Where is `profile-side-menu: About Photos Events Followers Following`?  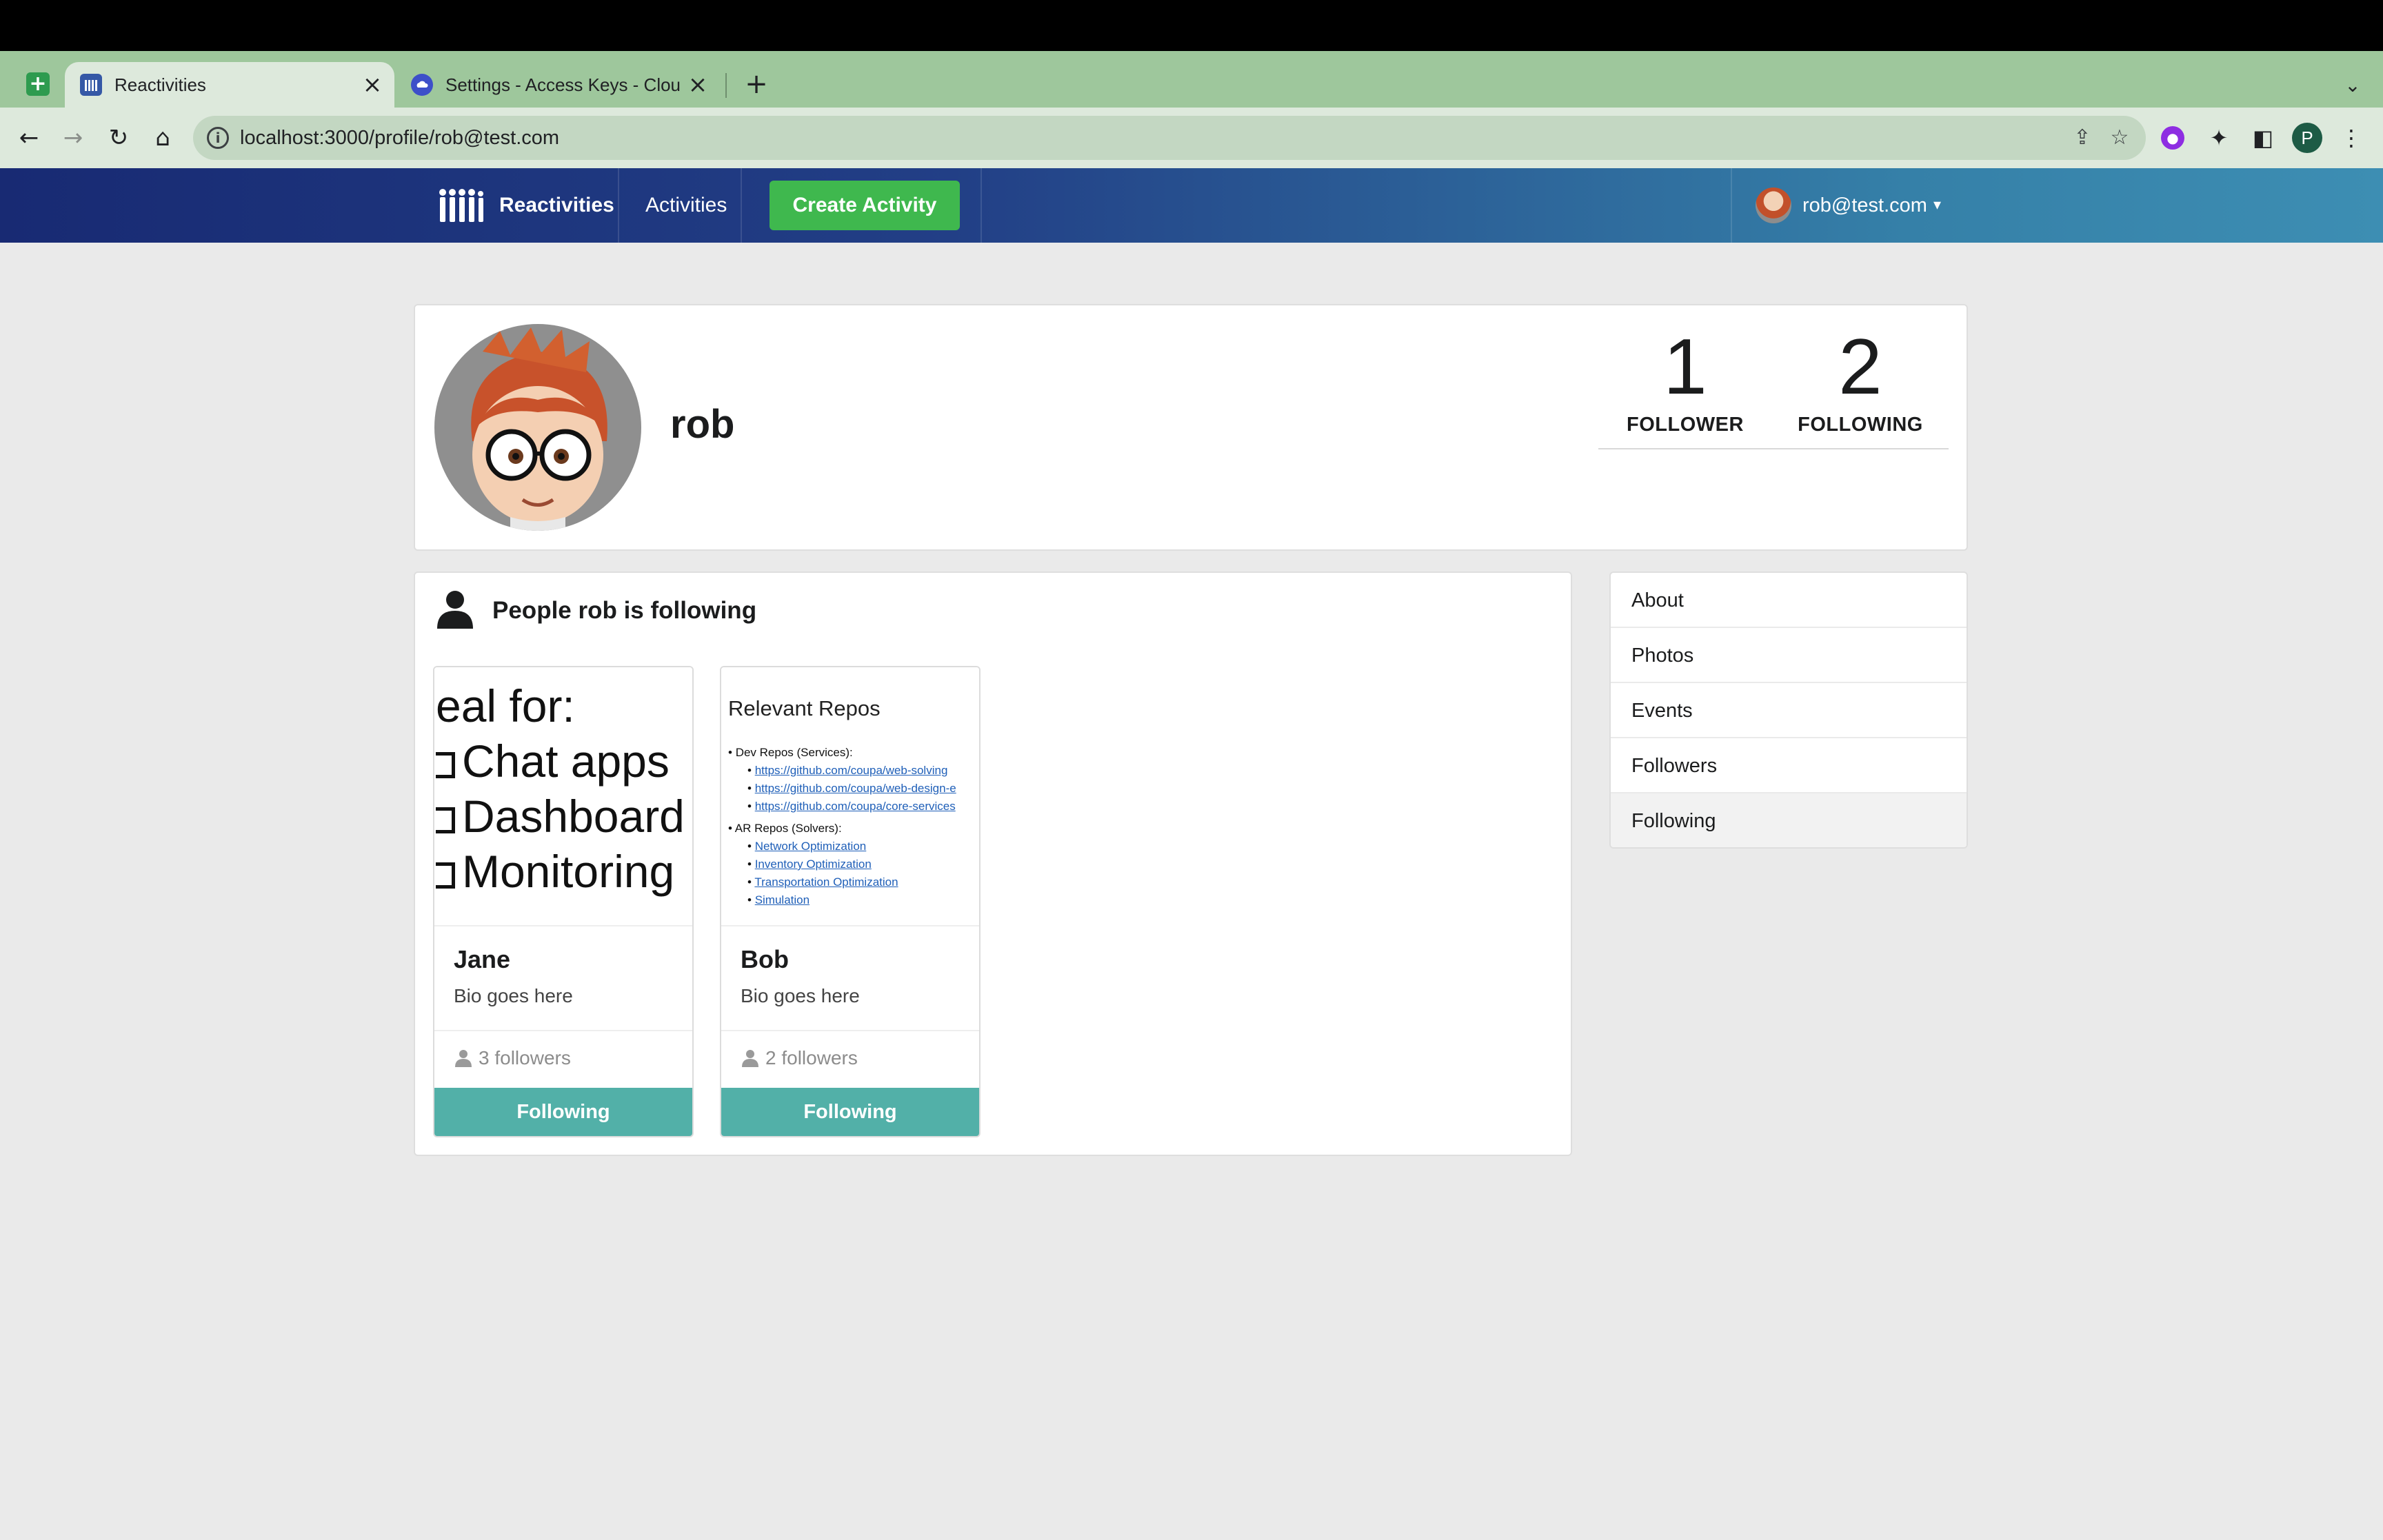
profile-side-menu: About Photos Events Followers Following is located at coordinates (1788, 710).